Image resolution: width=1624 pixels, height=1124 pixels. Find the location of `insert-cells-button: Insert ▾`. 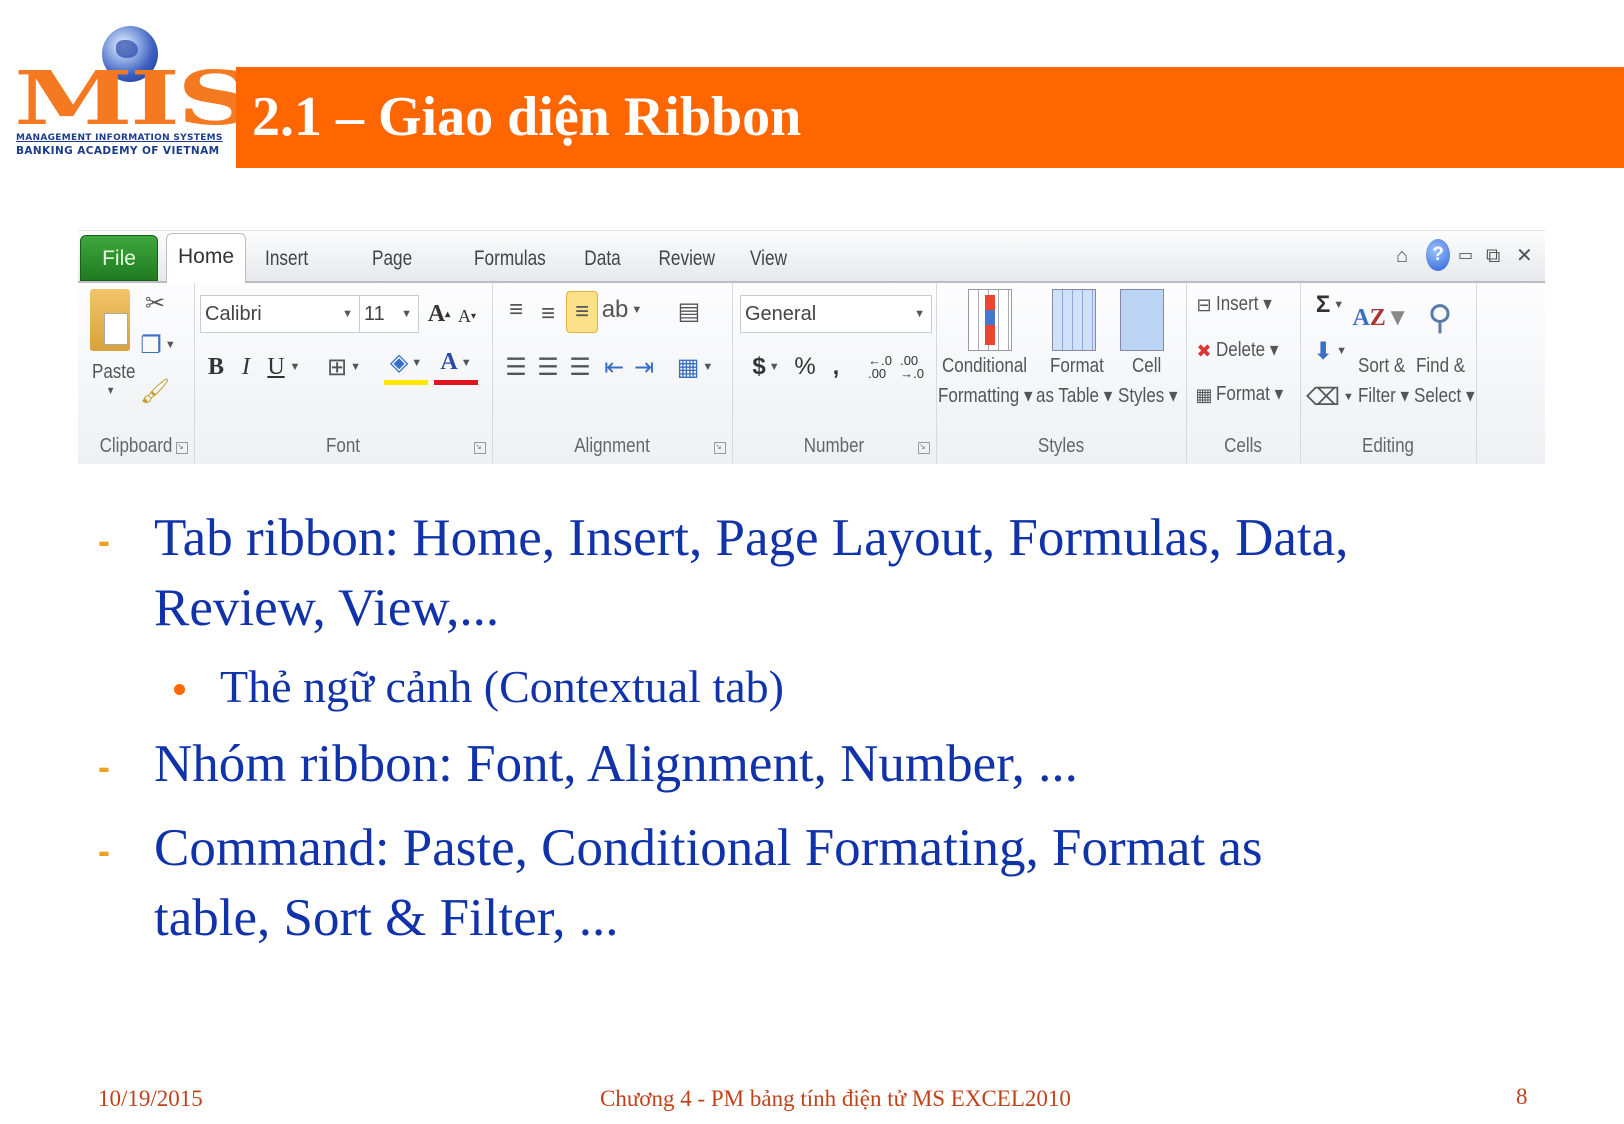

insert-cells-button: Insert ▾ is located at coordinates (1244, 303).